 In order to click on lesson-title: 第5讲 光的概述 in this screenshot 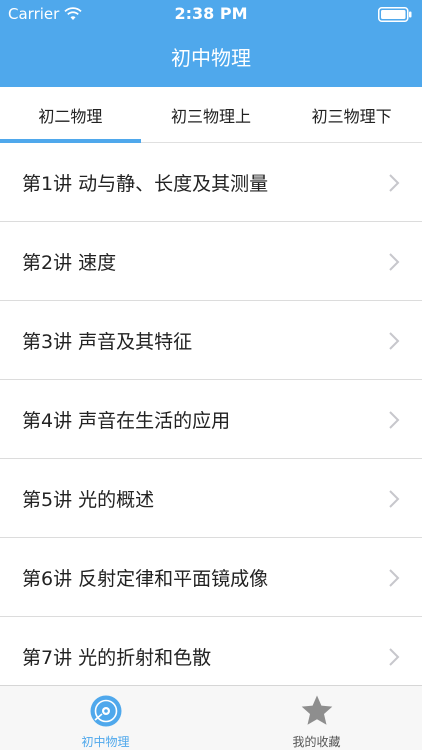, I will do `click(88, 500)`.